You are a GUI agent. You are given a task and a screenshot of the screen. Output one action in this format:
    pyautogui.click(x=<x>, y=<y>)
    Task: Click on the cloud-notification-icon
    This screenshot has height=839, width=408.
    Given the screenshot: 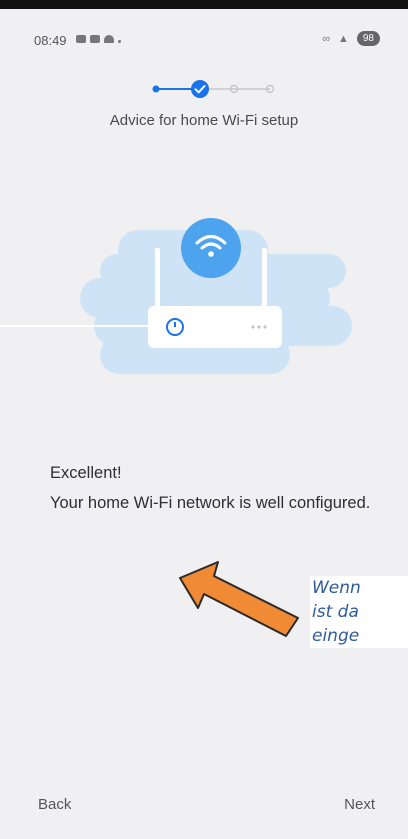 What is the action you would take?
    pyautogui.click(x=109, y=39)
    